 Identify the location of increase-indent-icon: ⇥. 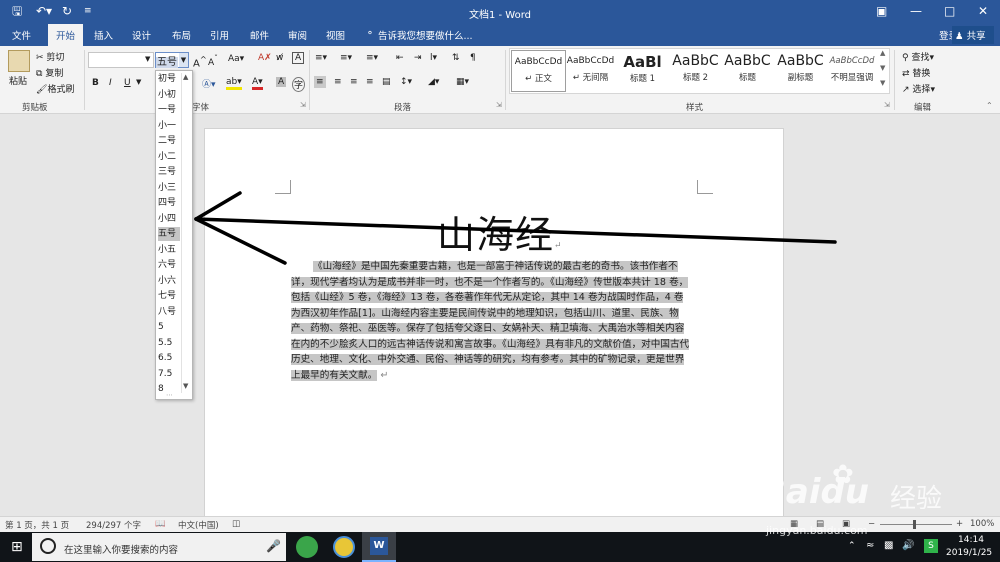
(418, 58).